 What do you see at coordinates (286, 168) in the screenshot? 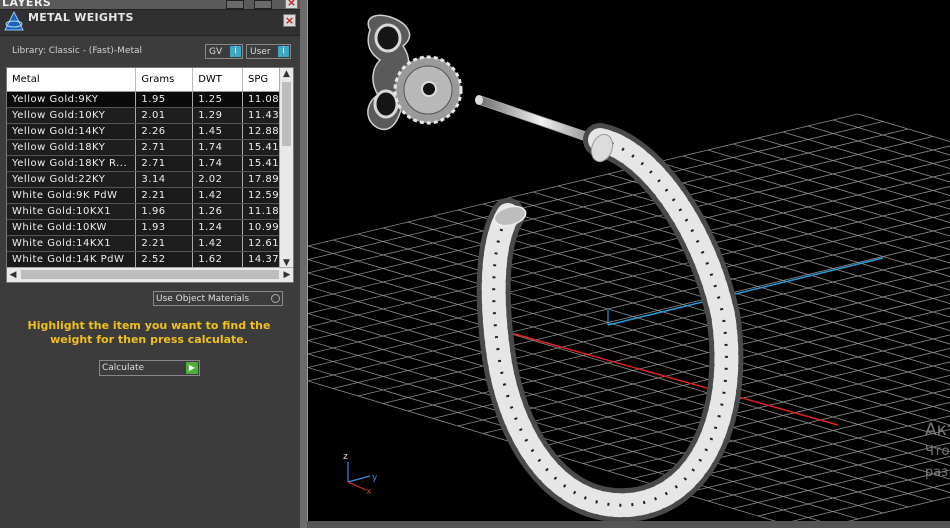
I see `vertical-scrollbar: ▲ ▼` at bounding box center [286, 168].